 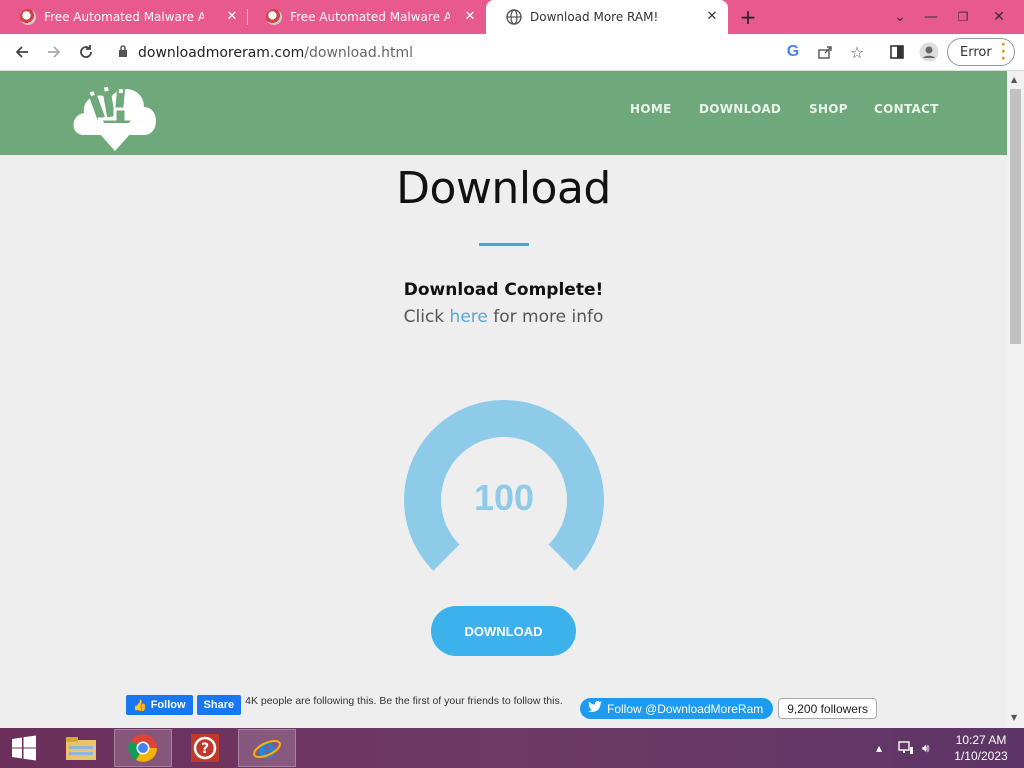 I want to click on error-label: Error, so click(x=976, y=52).